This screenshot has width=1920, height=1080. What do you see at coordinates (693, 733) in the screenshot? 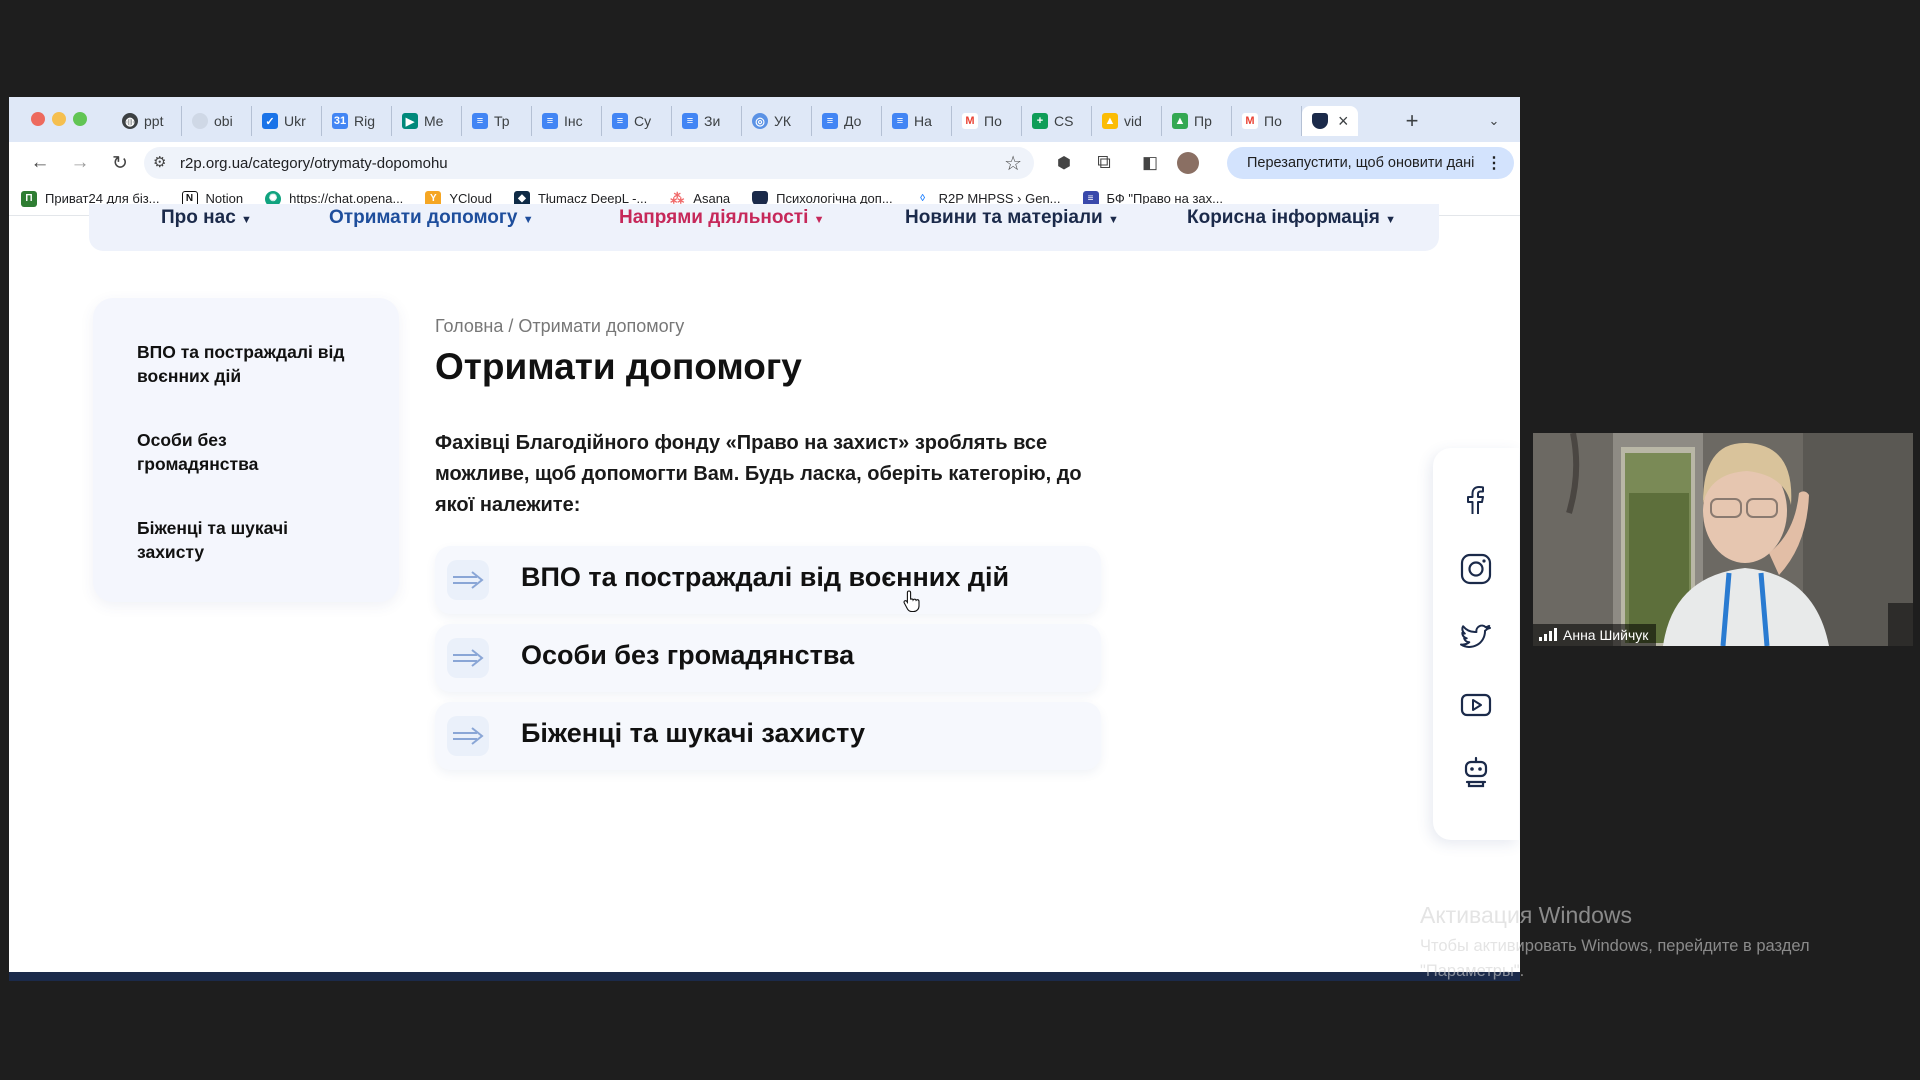
I see `category-card-label: Біженці та шукачі захисту` at bounding box center [693, 733].